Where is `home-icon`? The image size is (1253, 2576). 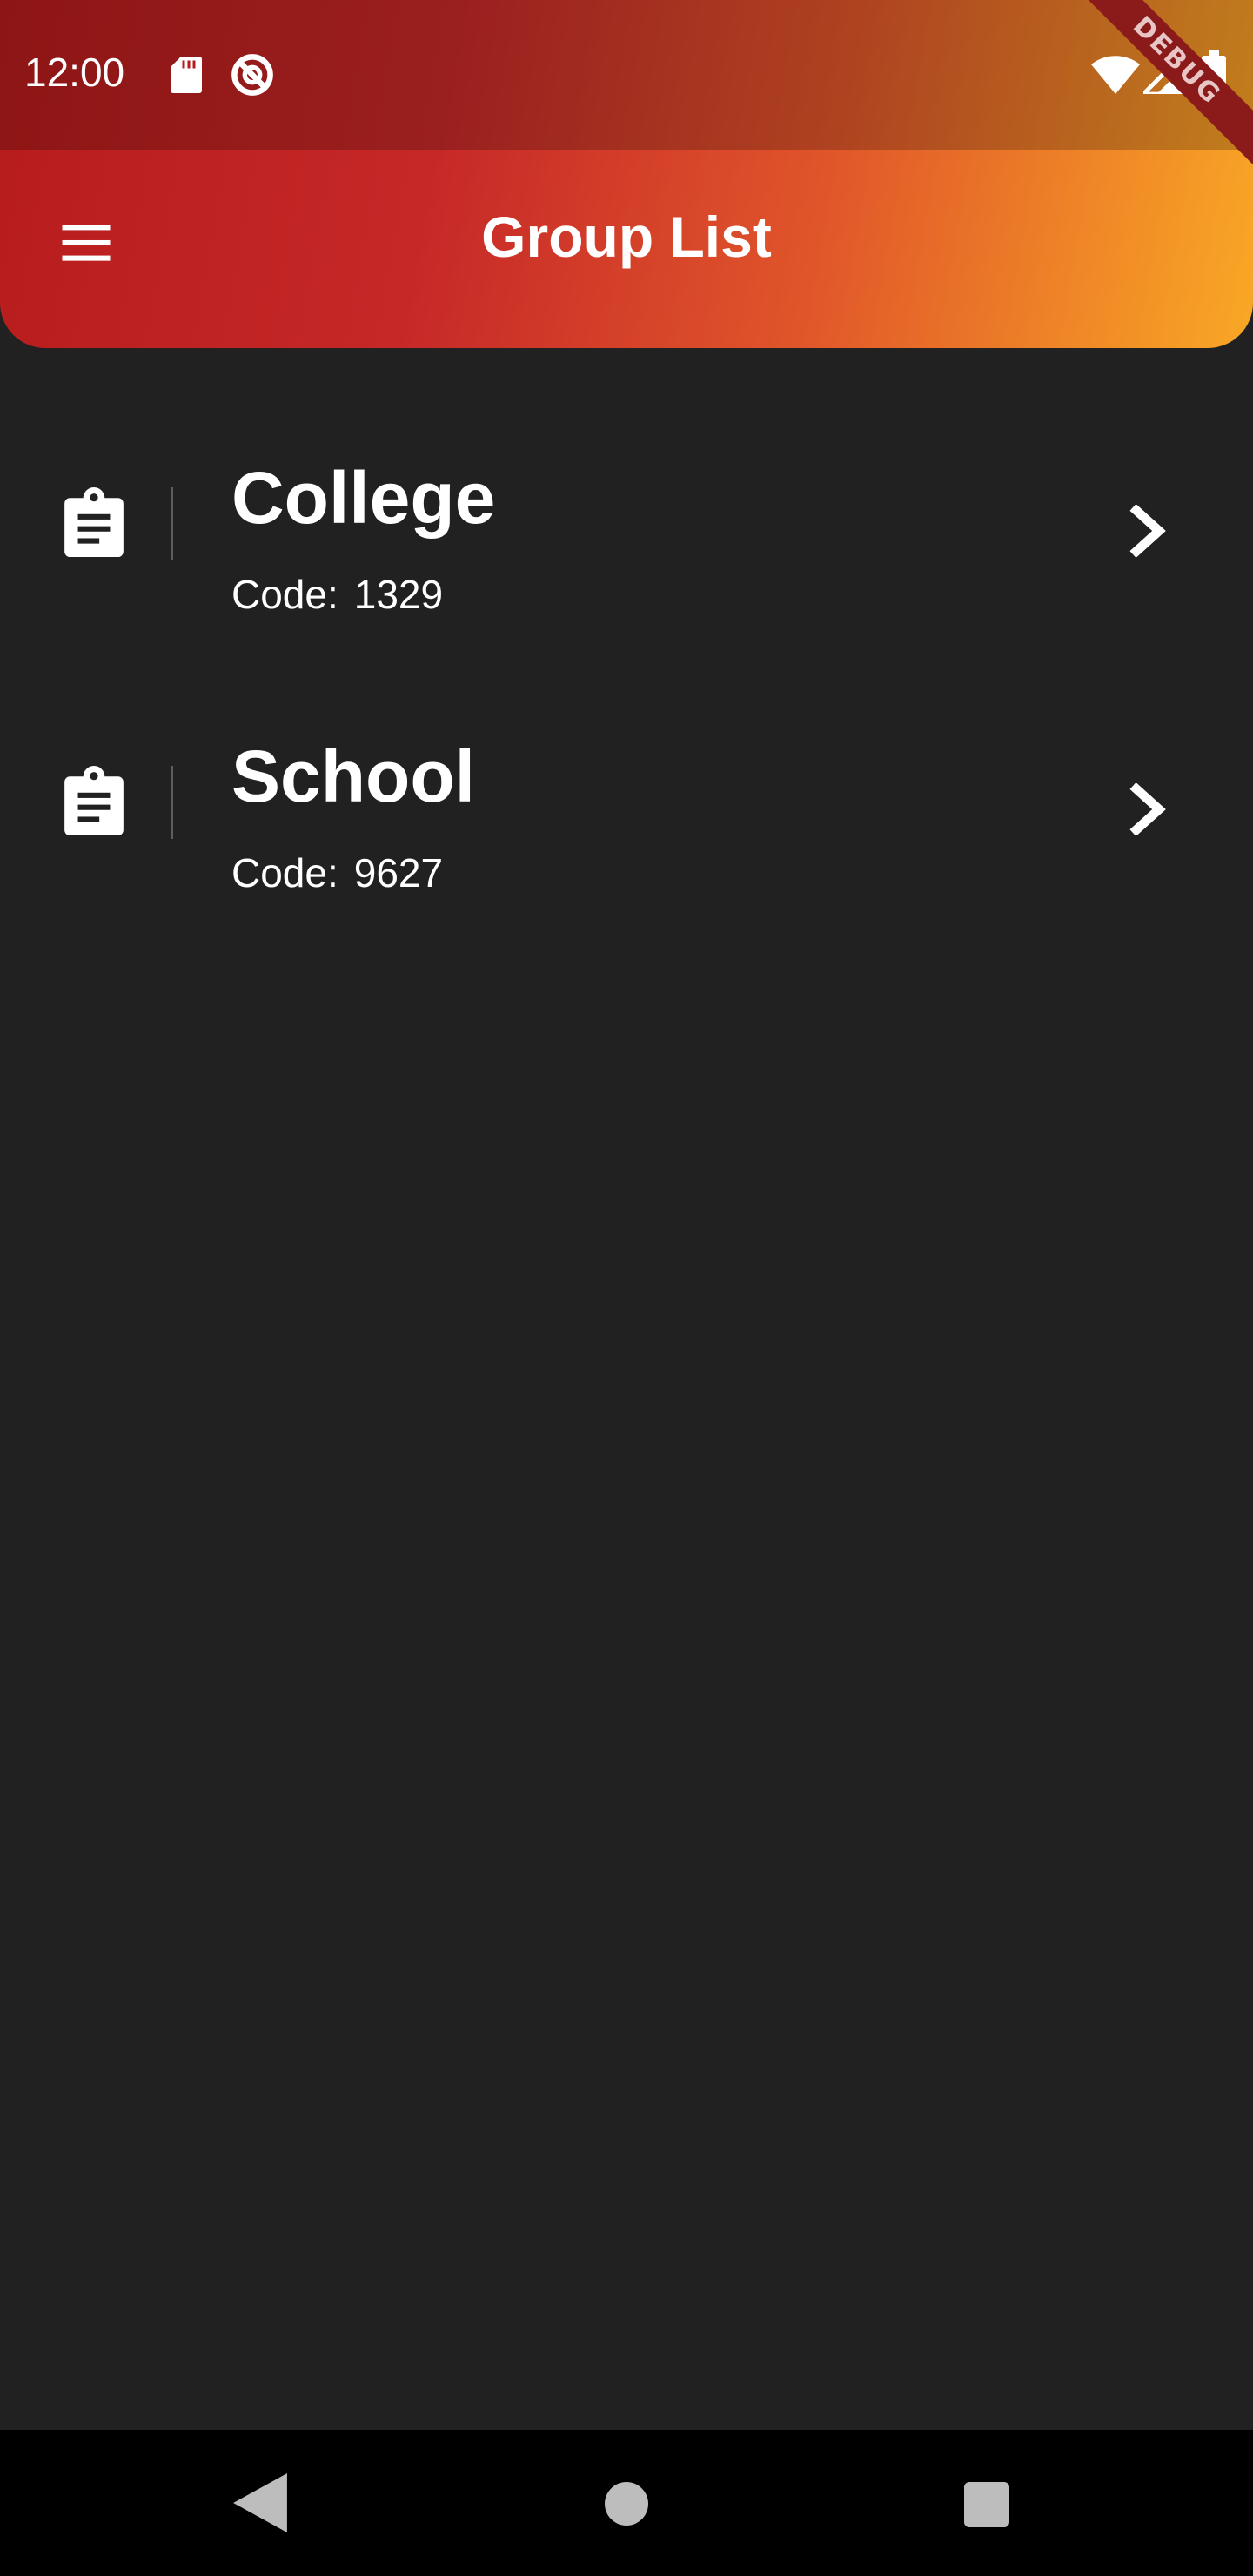
home-icon is located at coordinates (626, 2504).